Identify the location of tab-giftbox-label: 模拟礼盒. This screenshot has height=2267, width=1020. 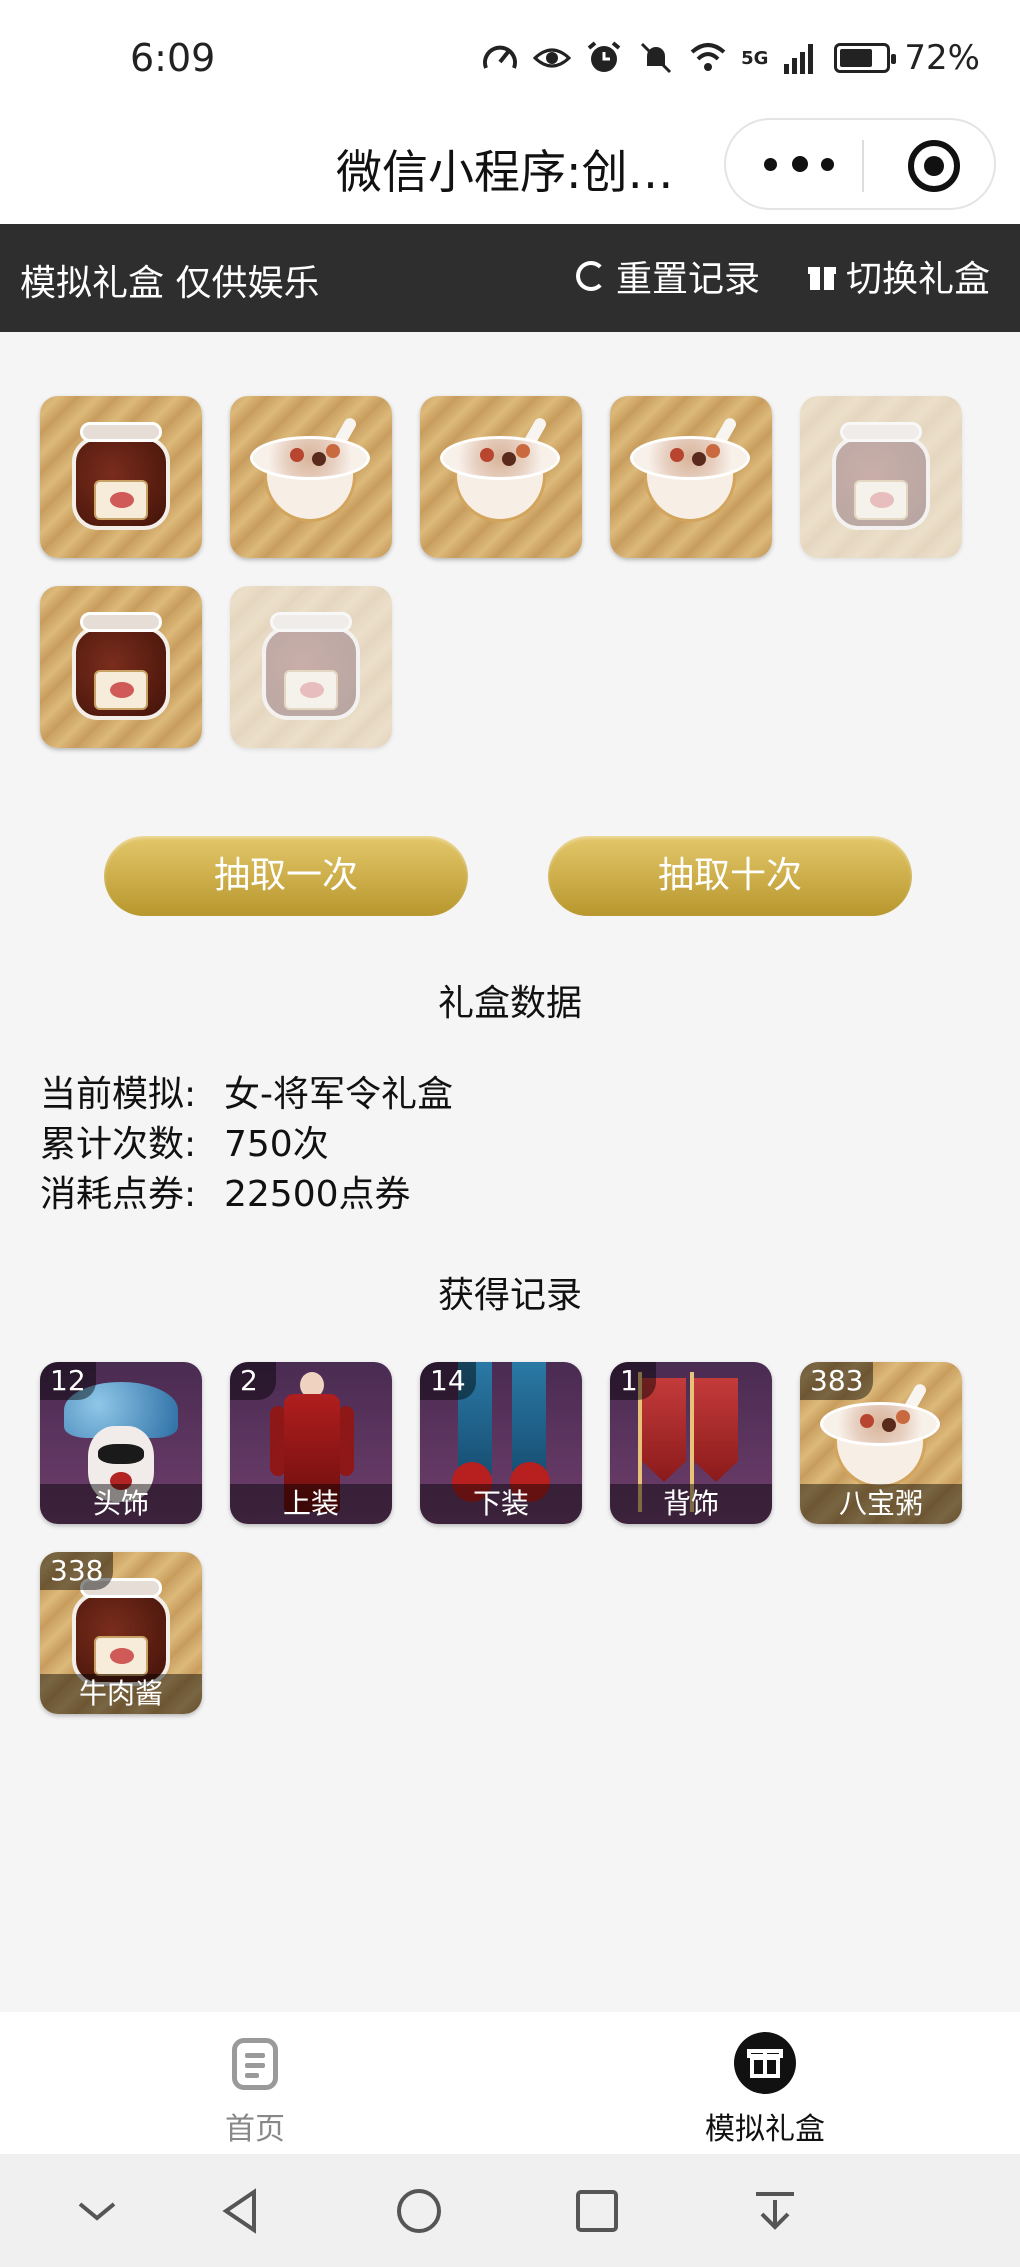
(765, 2129).